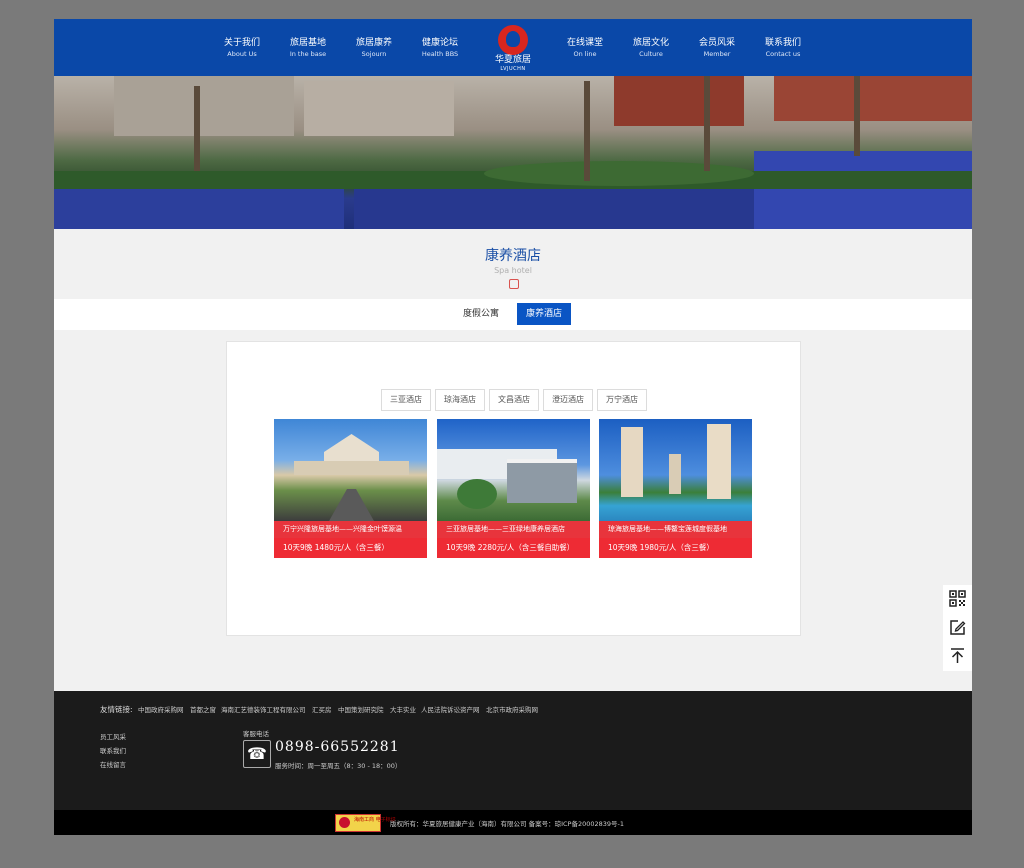  I want to click on nav-sojourn: 旅居康养 Sojourn, so click(374, 48).